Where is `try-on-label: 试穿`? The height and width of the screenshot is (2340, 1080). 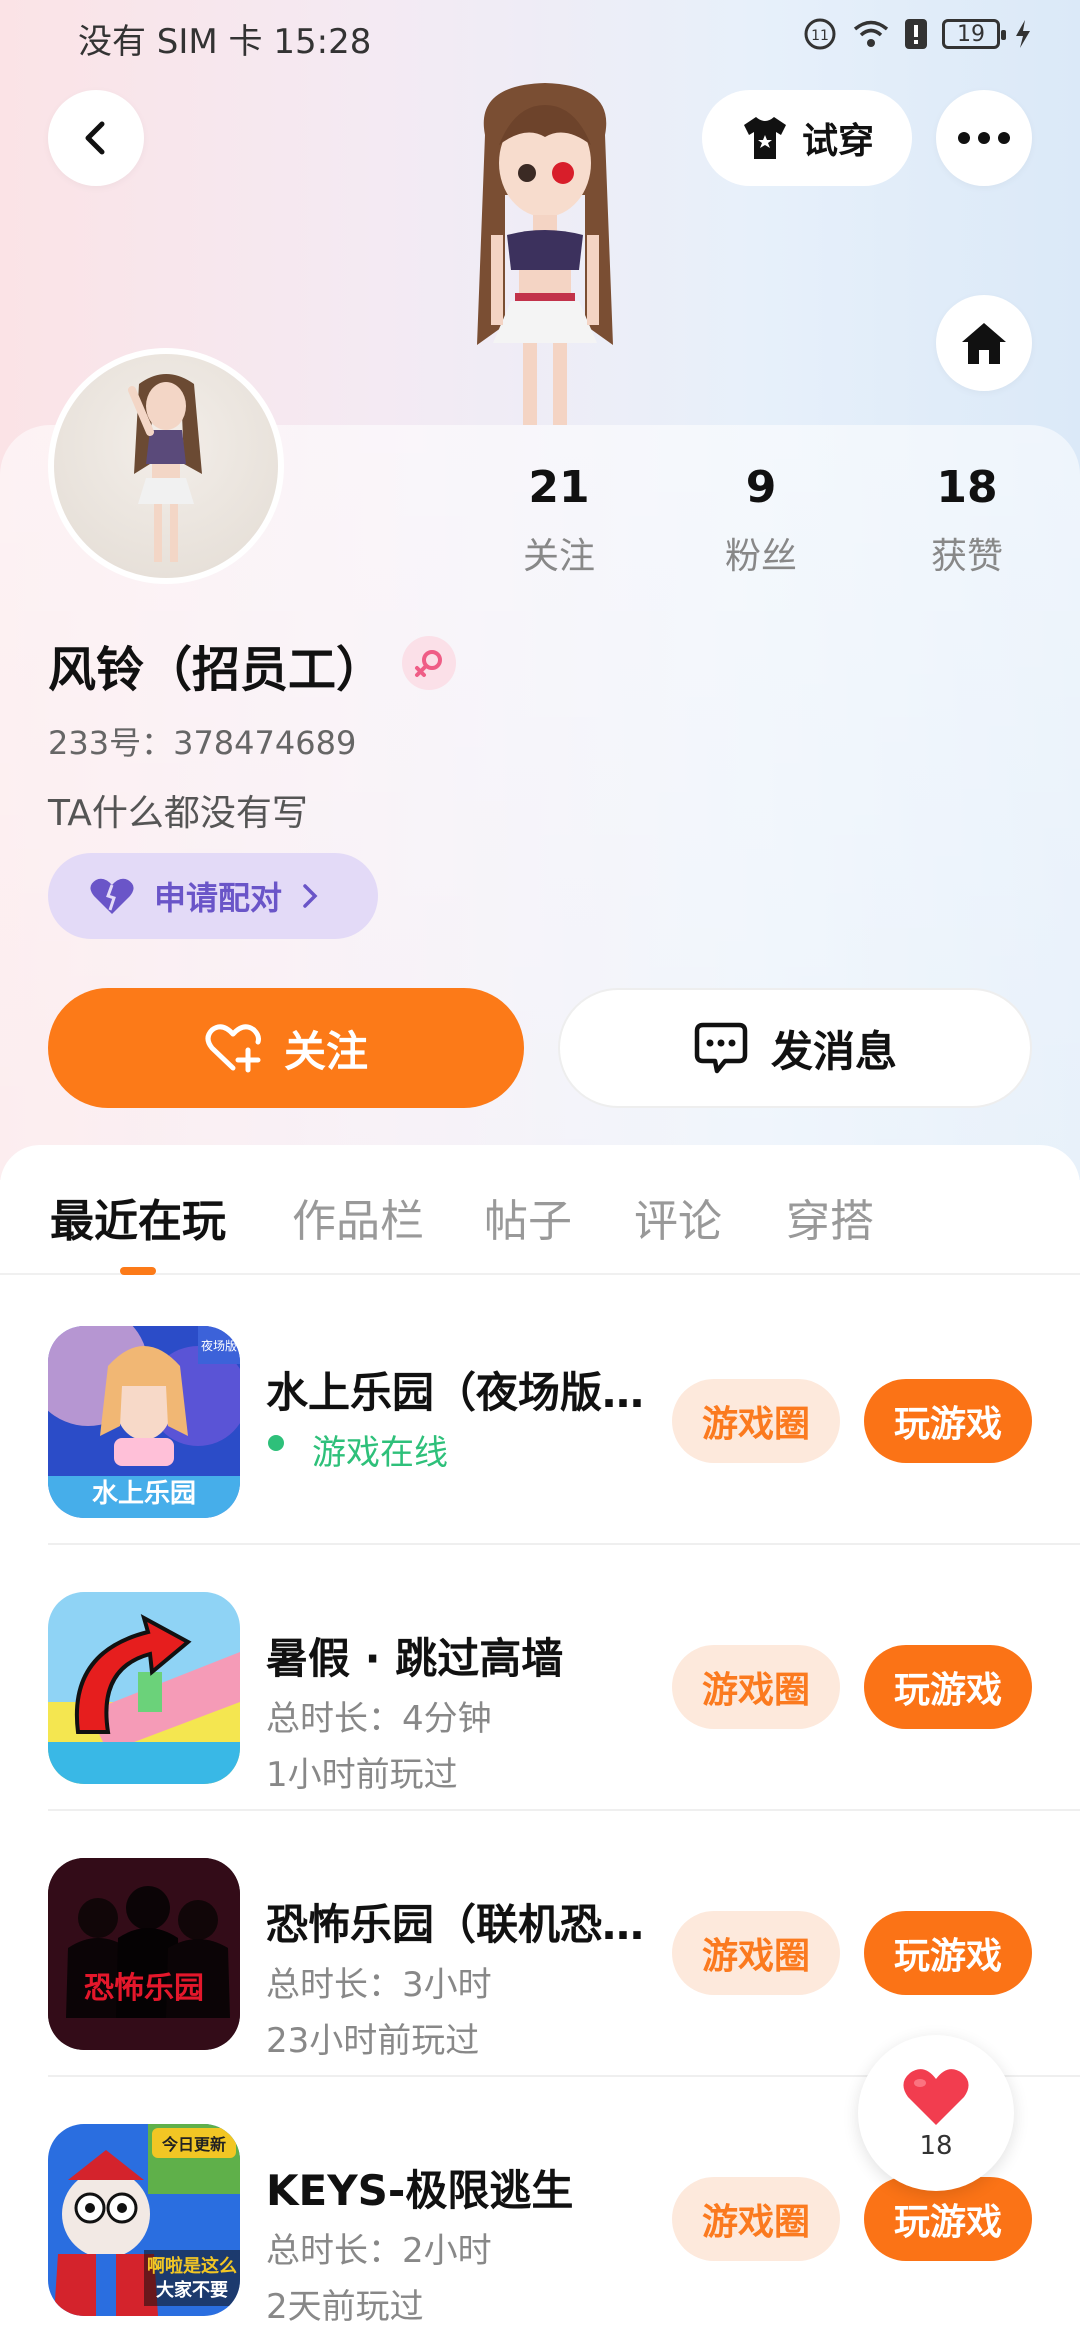 try-on-label: 试穿 is located at coordinates (837, 141).